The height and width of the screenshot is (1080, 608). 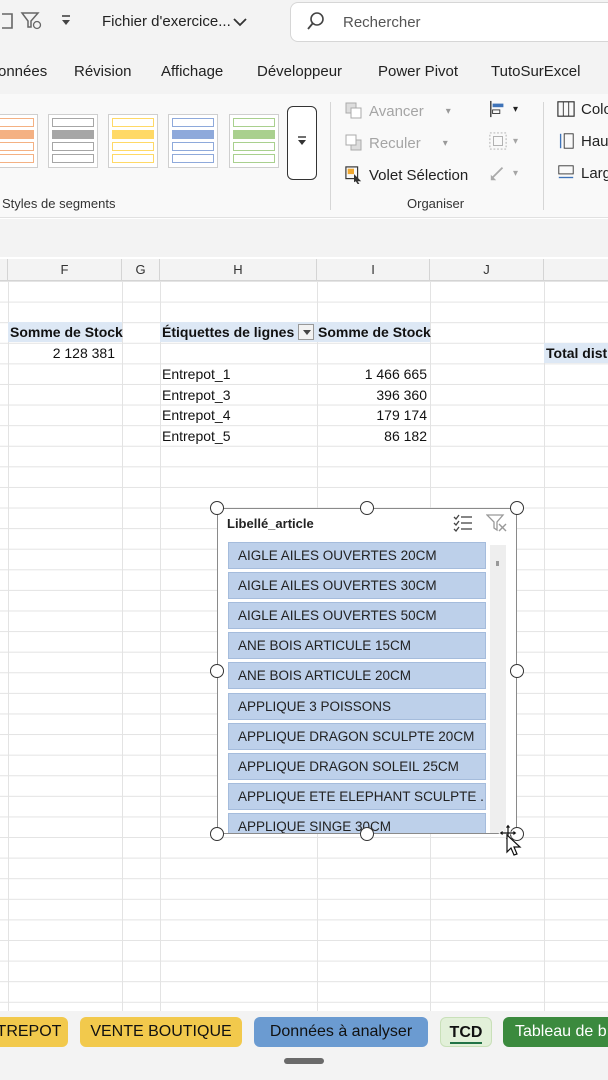 I want to click on column-header-h: H, so click(x=238, y=270).